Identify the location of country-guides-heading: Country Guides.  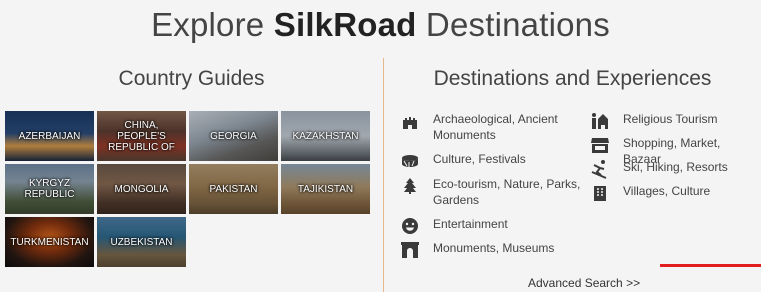
(191, 78).